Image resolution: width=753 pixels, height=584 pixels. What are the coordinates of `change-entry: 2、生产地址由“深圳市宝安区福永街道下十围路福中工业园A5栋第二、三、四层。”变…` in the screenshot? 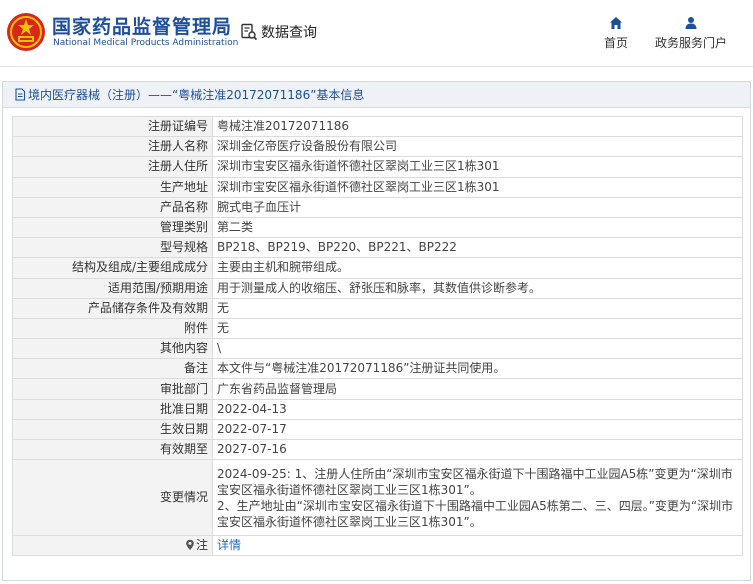 It's located at (475, 513).